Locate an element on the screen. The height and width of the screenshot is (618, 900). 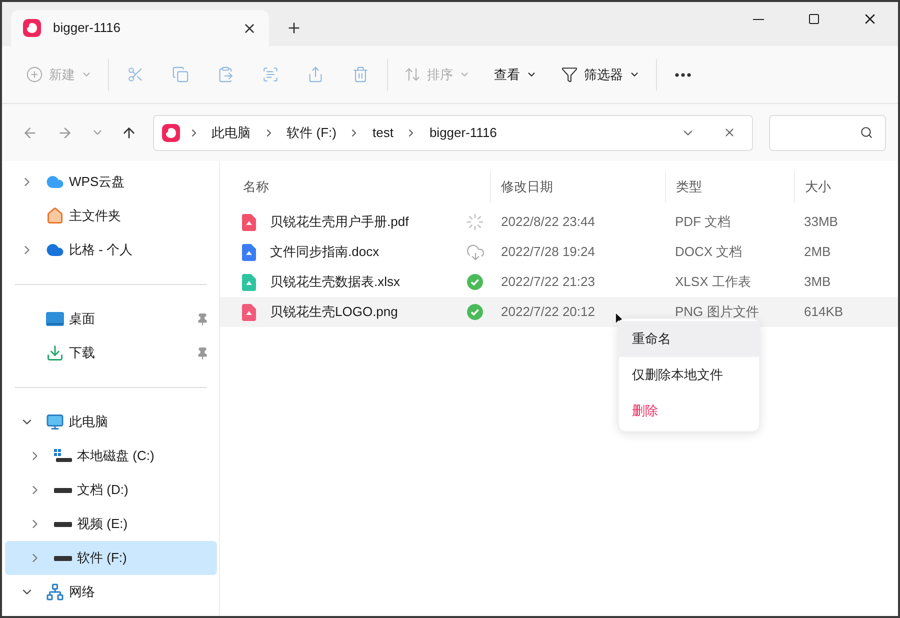
clear-icon is located at coordinates (729, 132).